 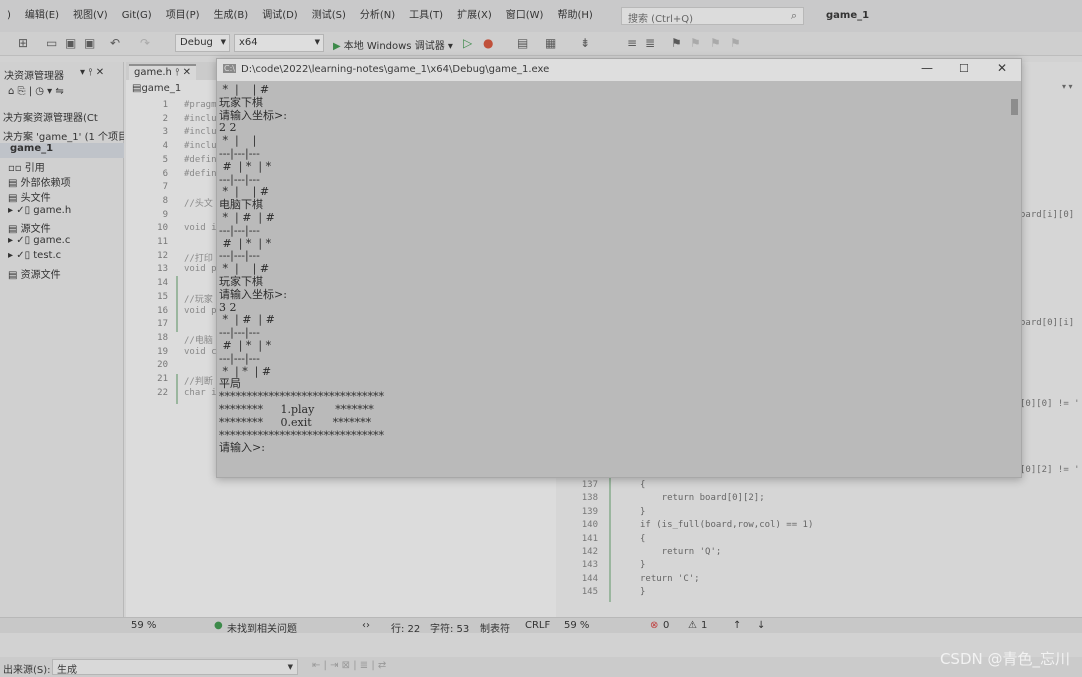 I want to click on console-scrollbar, so click(x=1014, y=107).